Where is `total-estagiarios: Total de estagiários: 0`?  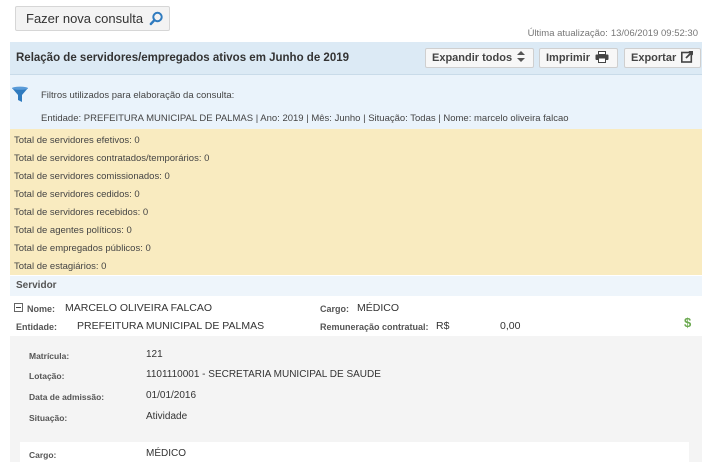 total-estagiarios: Total de estagiários: 0 is located at coordinates (60, 266).